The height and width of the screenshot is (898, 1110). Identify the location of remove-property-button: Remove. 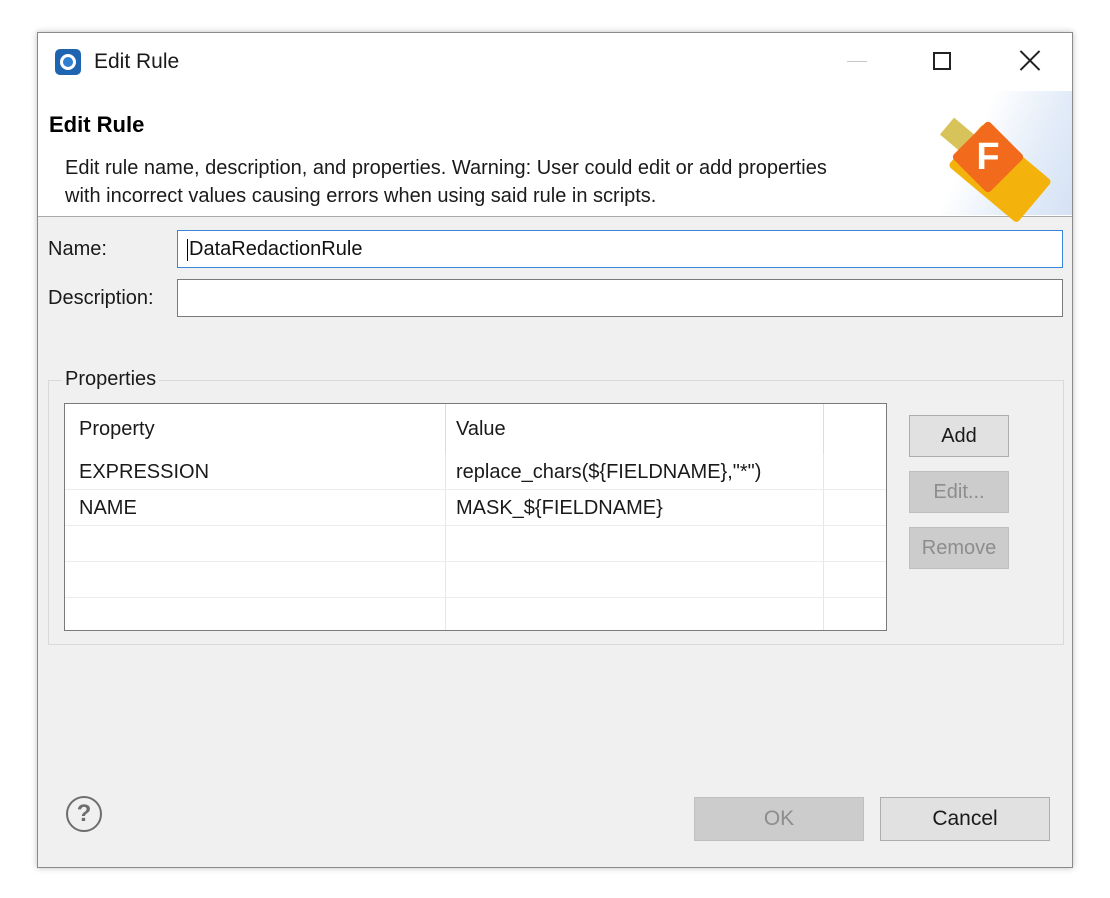
(959, 548).